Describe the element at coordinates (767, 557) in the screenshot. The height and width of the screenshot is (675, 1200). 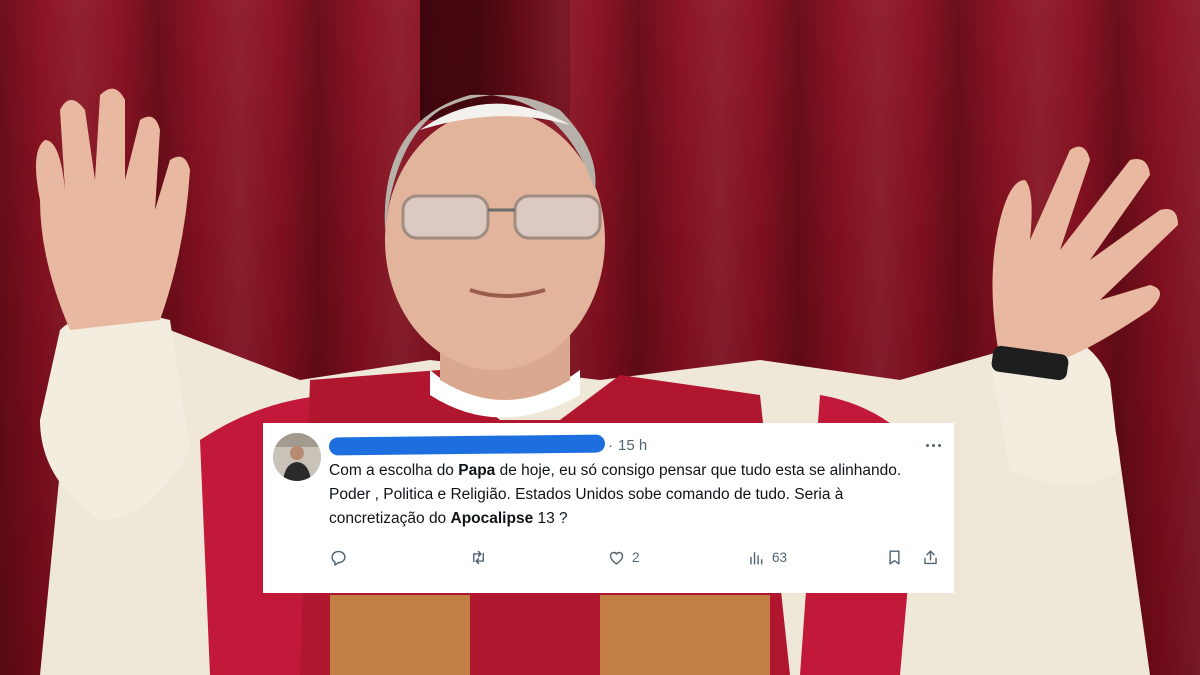
I see `views-button: 63` at that location.